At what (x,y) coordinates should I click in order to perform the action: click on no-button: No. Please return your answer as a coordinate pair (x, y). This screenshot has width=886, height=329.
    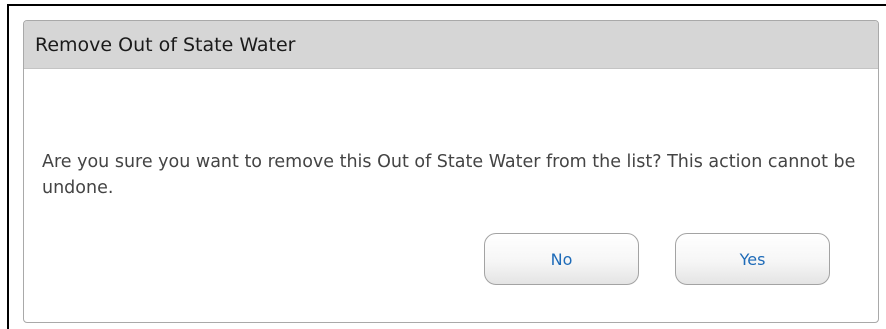
    Looking at the image, I should click on (561, 259).